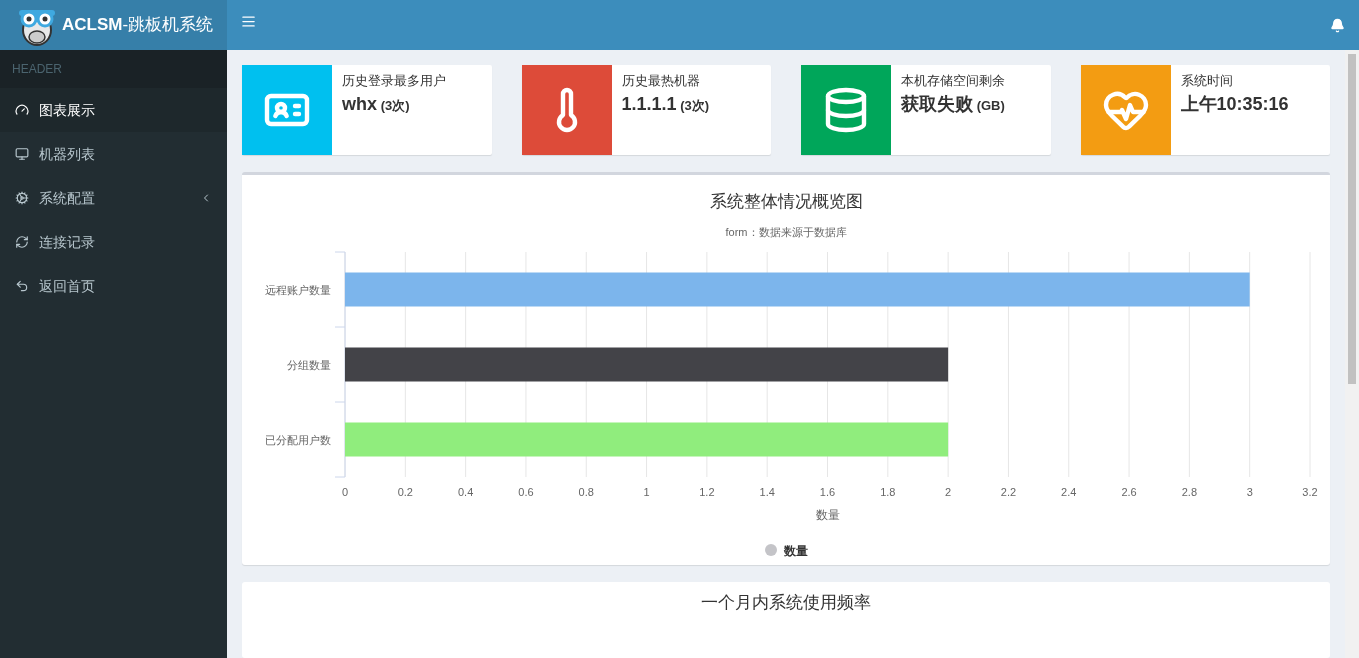 Image resolution: width=1359 pixels, height=658 pixels. What do you see at coordinates (1189, 492) in the screenshot?
I see `tick-label: 2.8` at bounding box center [1189, 492].